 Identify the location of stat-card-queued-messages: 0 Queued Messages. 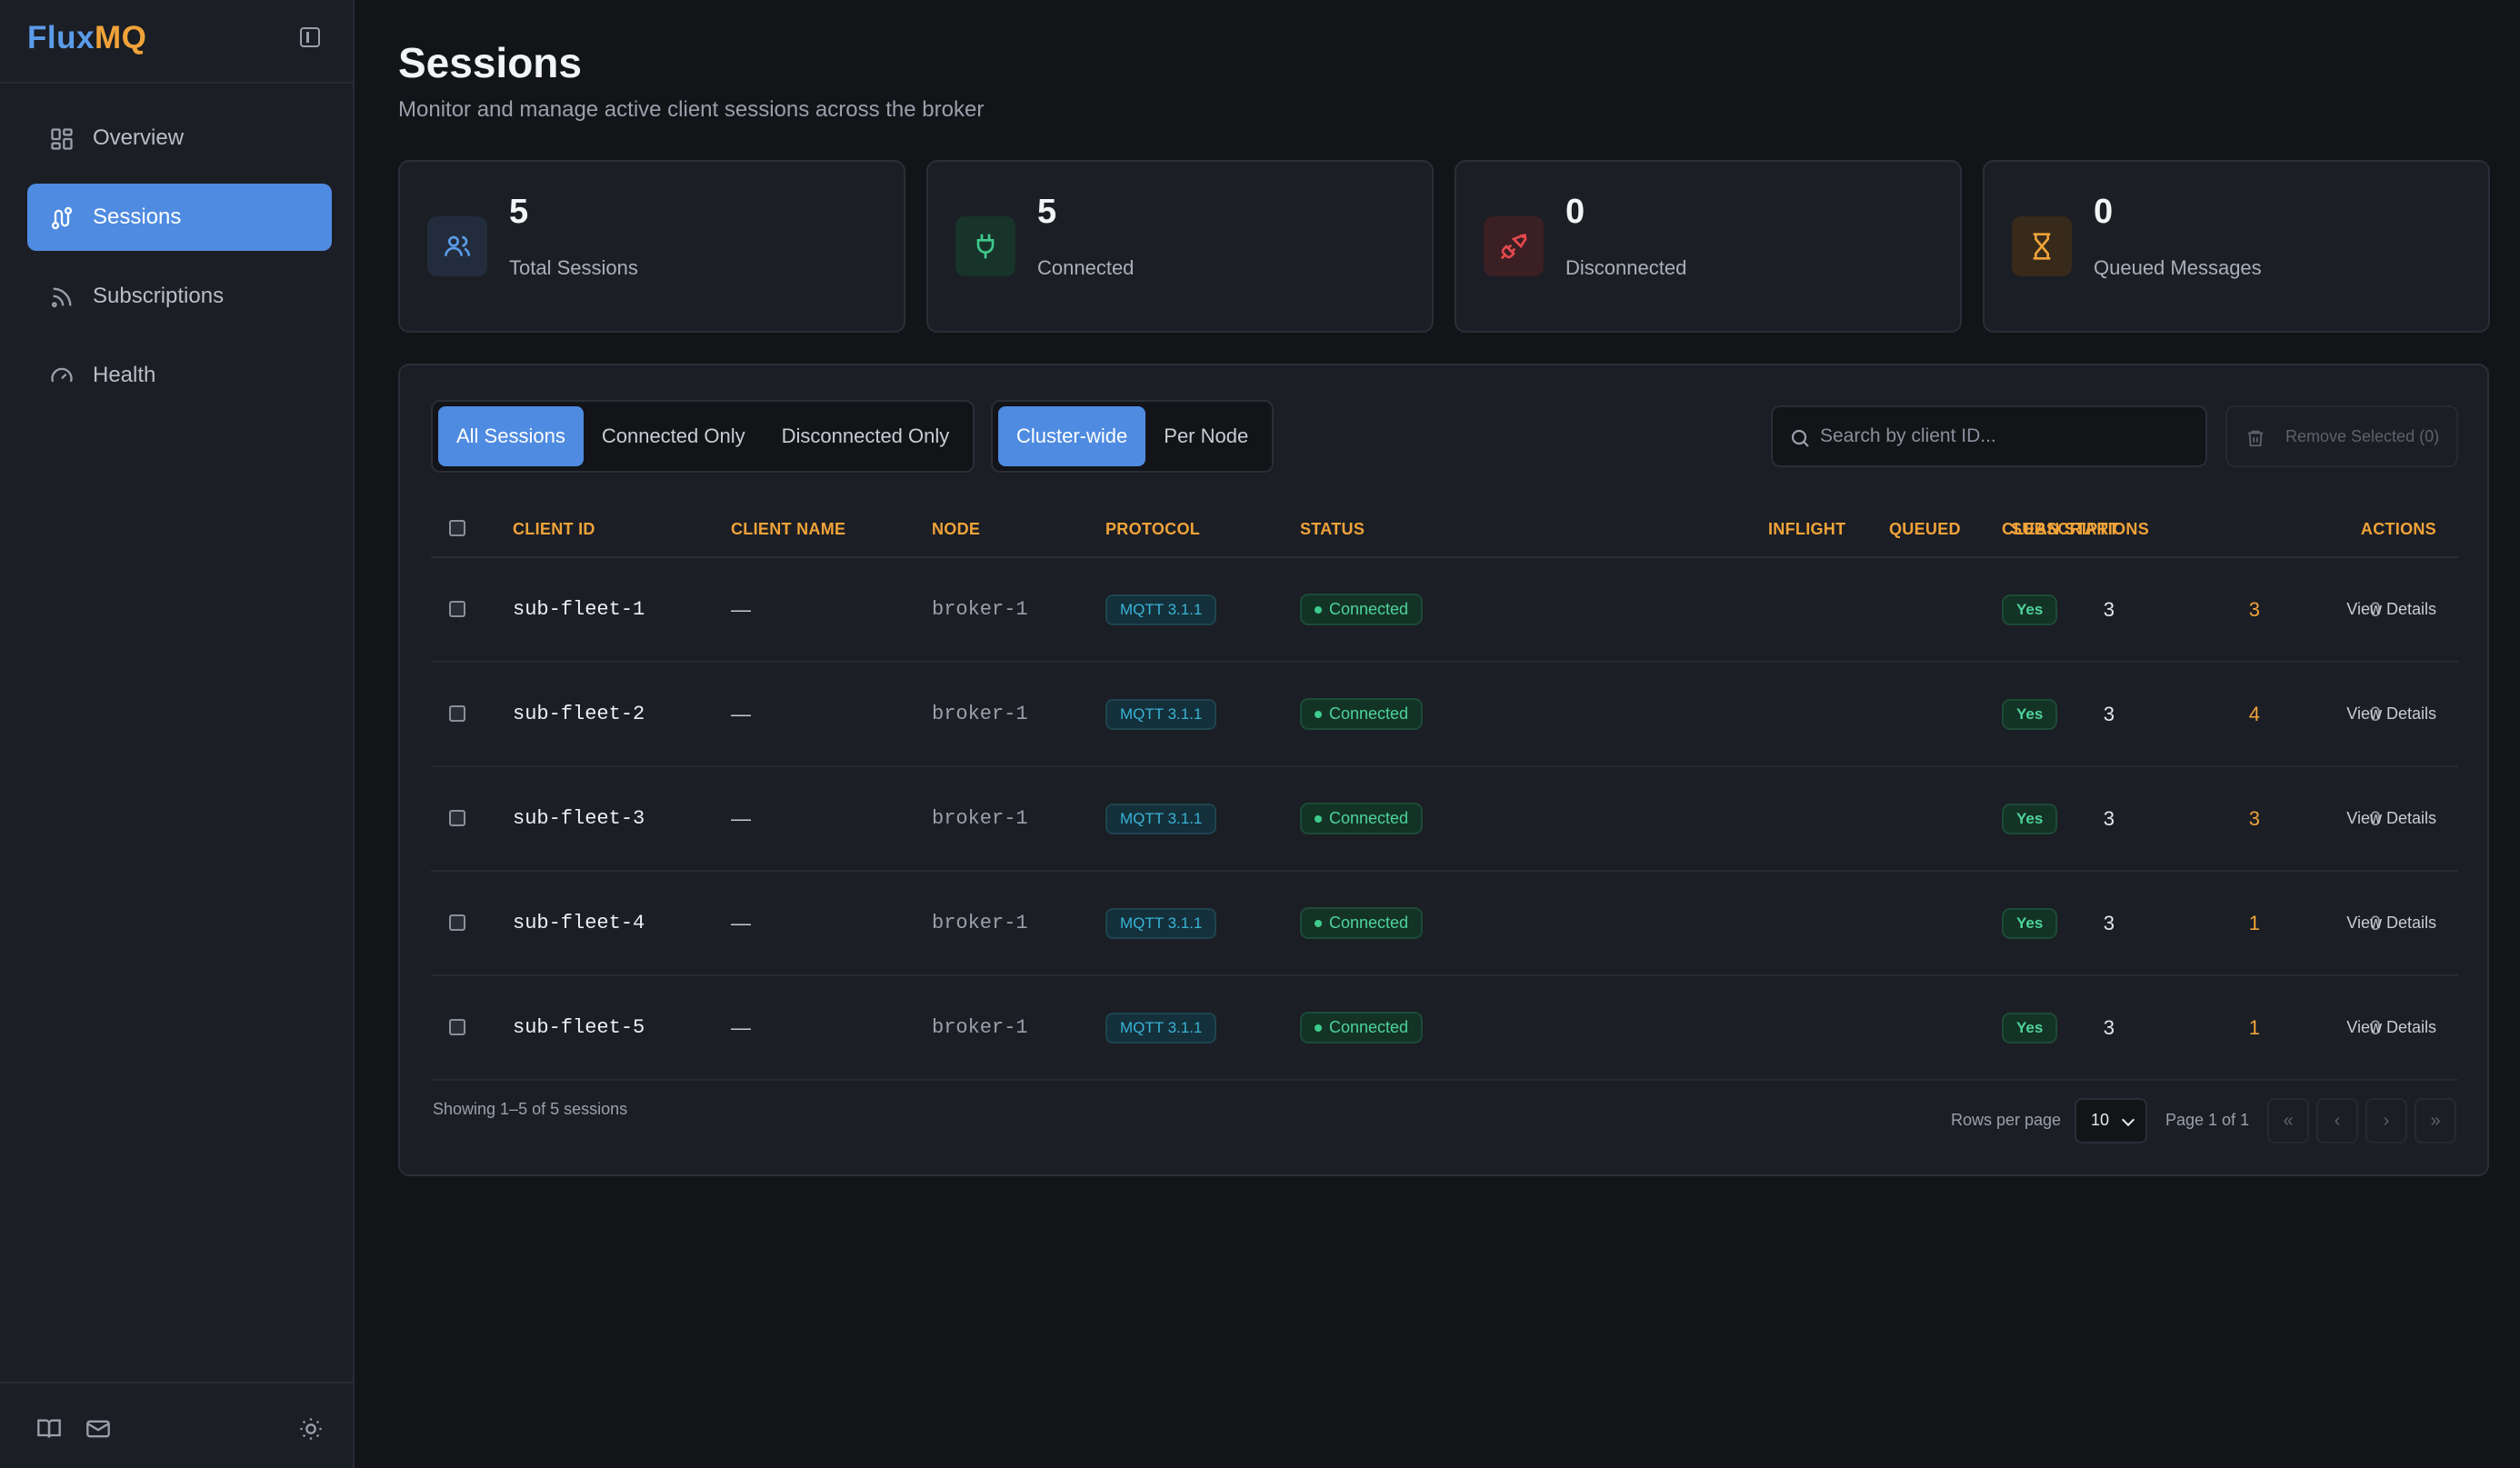
(2236, 246).